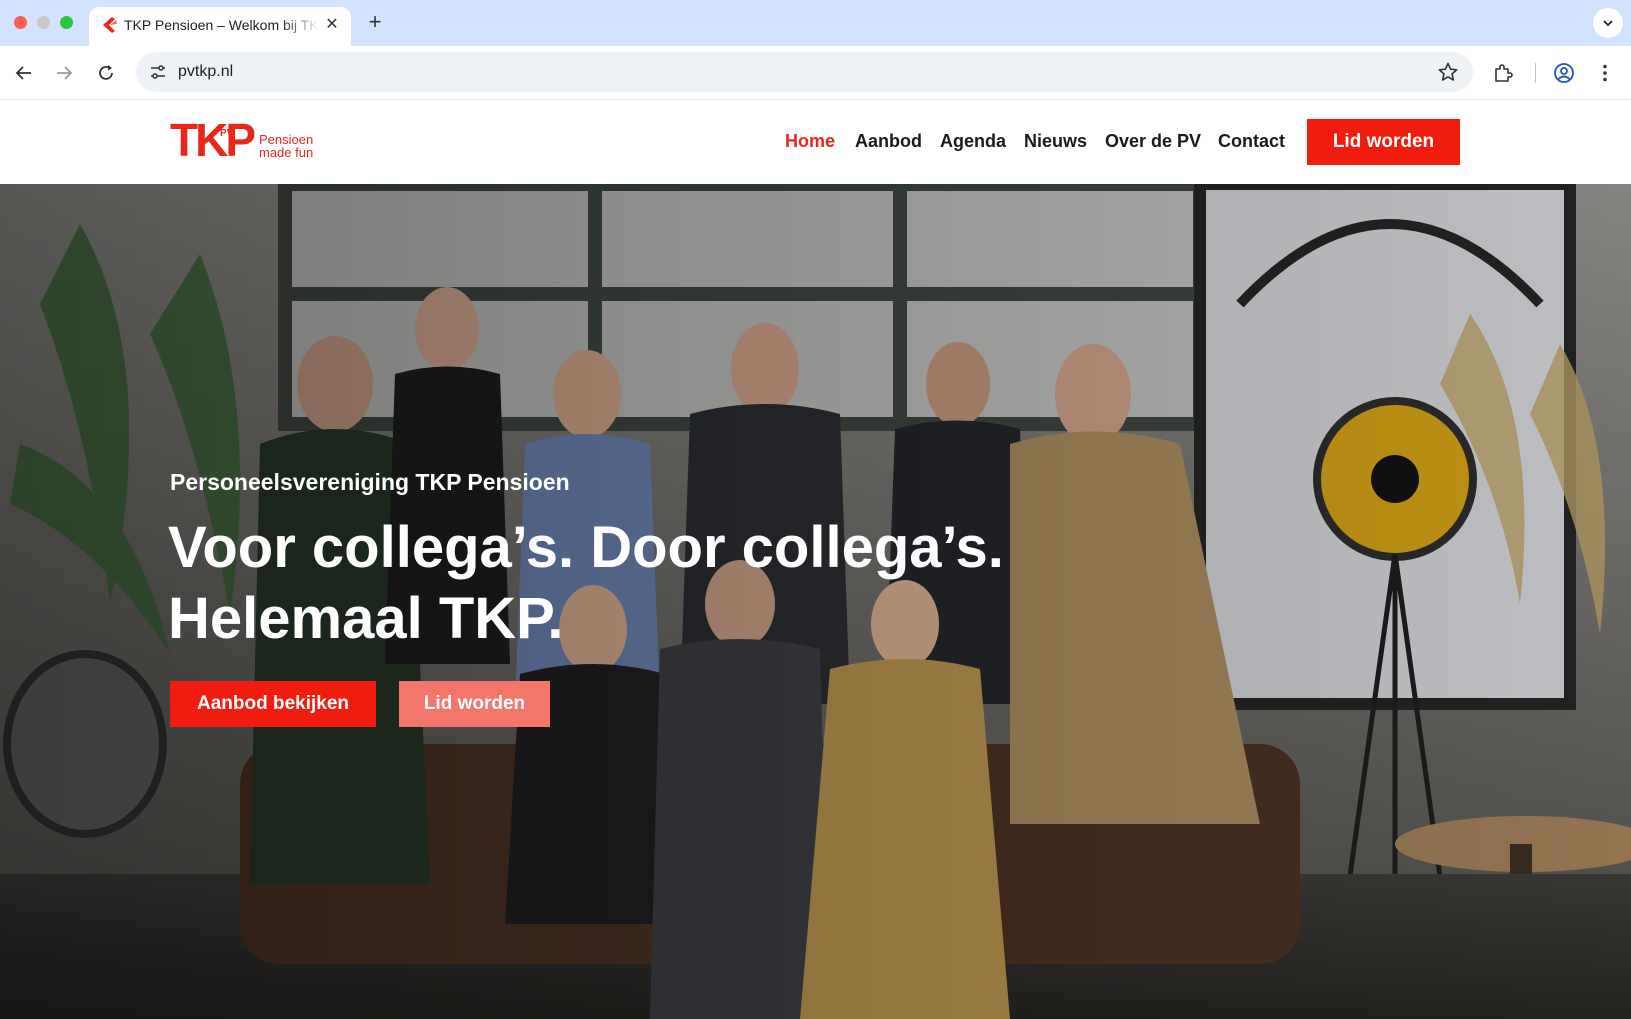 The height and width of the screenshot is (1019, 1631). I want to click on logo-tagline: Pensioen made fun, so click(286, 146).